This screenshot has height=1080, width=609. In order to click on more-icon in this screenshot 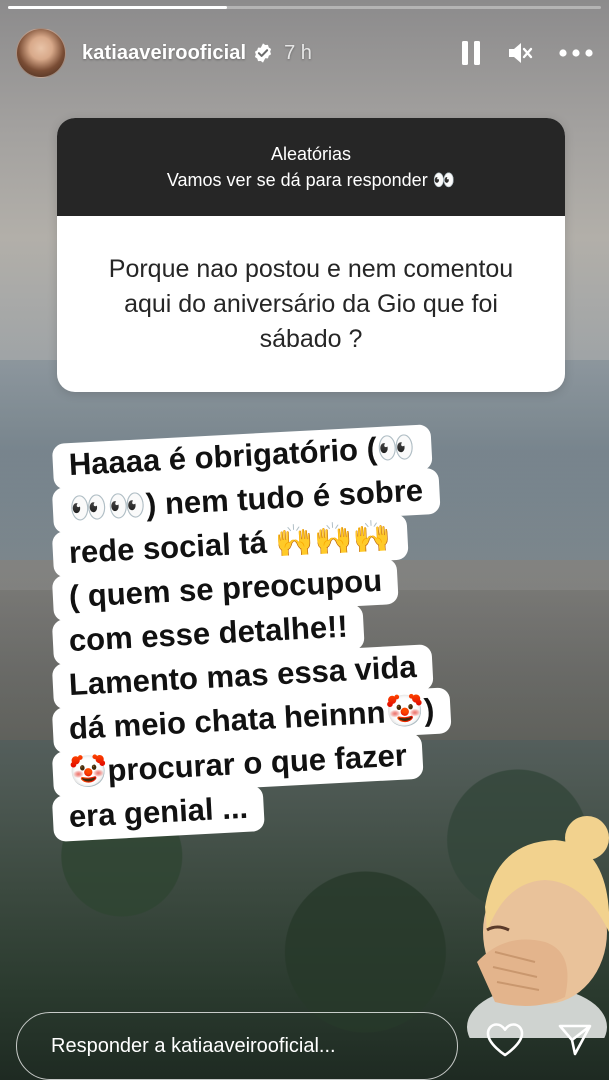, I will do `click(576, 53)`.